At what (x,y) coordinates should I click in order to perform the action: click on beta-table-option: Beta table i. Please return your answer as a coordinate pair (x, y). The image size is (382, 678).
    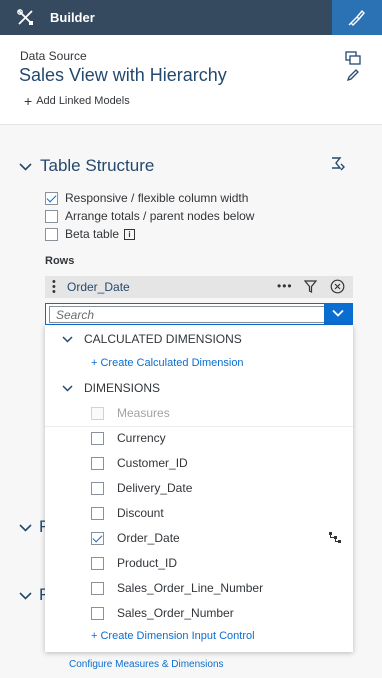
    Looking at the image, I should click on (90, 234).